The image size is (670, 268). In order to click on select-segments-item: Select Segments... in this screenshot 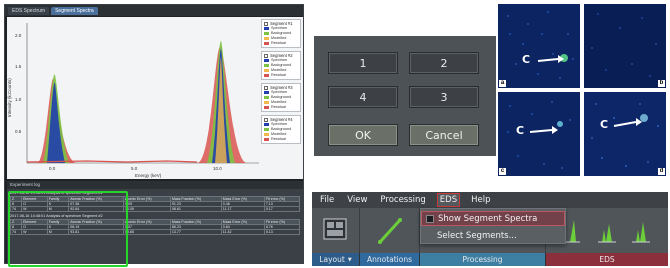, I will do `click(493, 235)`.